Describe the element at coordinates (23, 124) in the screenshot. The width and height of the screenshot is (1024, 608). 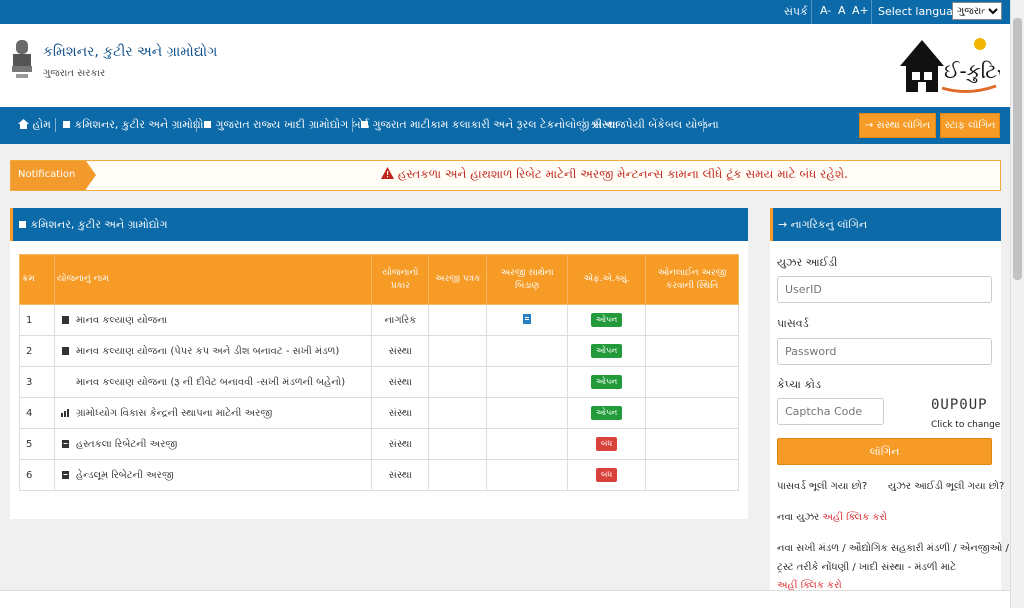
I see `home-icon` at that location.